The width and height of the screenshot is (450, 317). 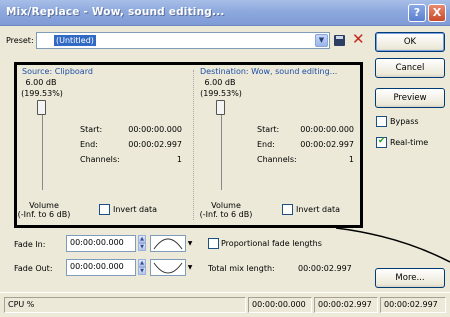 What do you see at coordinates (190, 243) in the screenshot?
I see `fade-in-curve-dropdown: ▼` at bounding box center [190, 243].